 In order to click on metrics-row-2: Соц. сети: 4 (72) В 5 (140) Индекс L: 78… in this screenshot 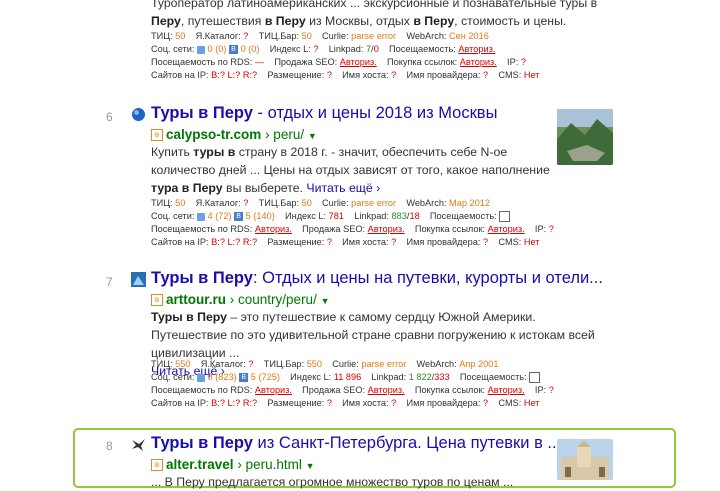, I will do `click(331, 216)`.